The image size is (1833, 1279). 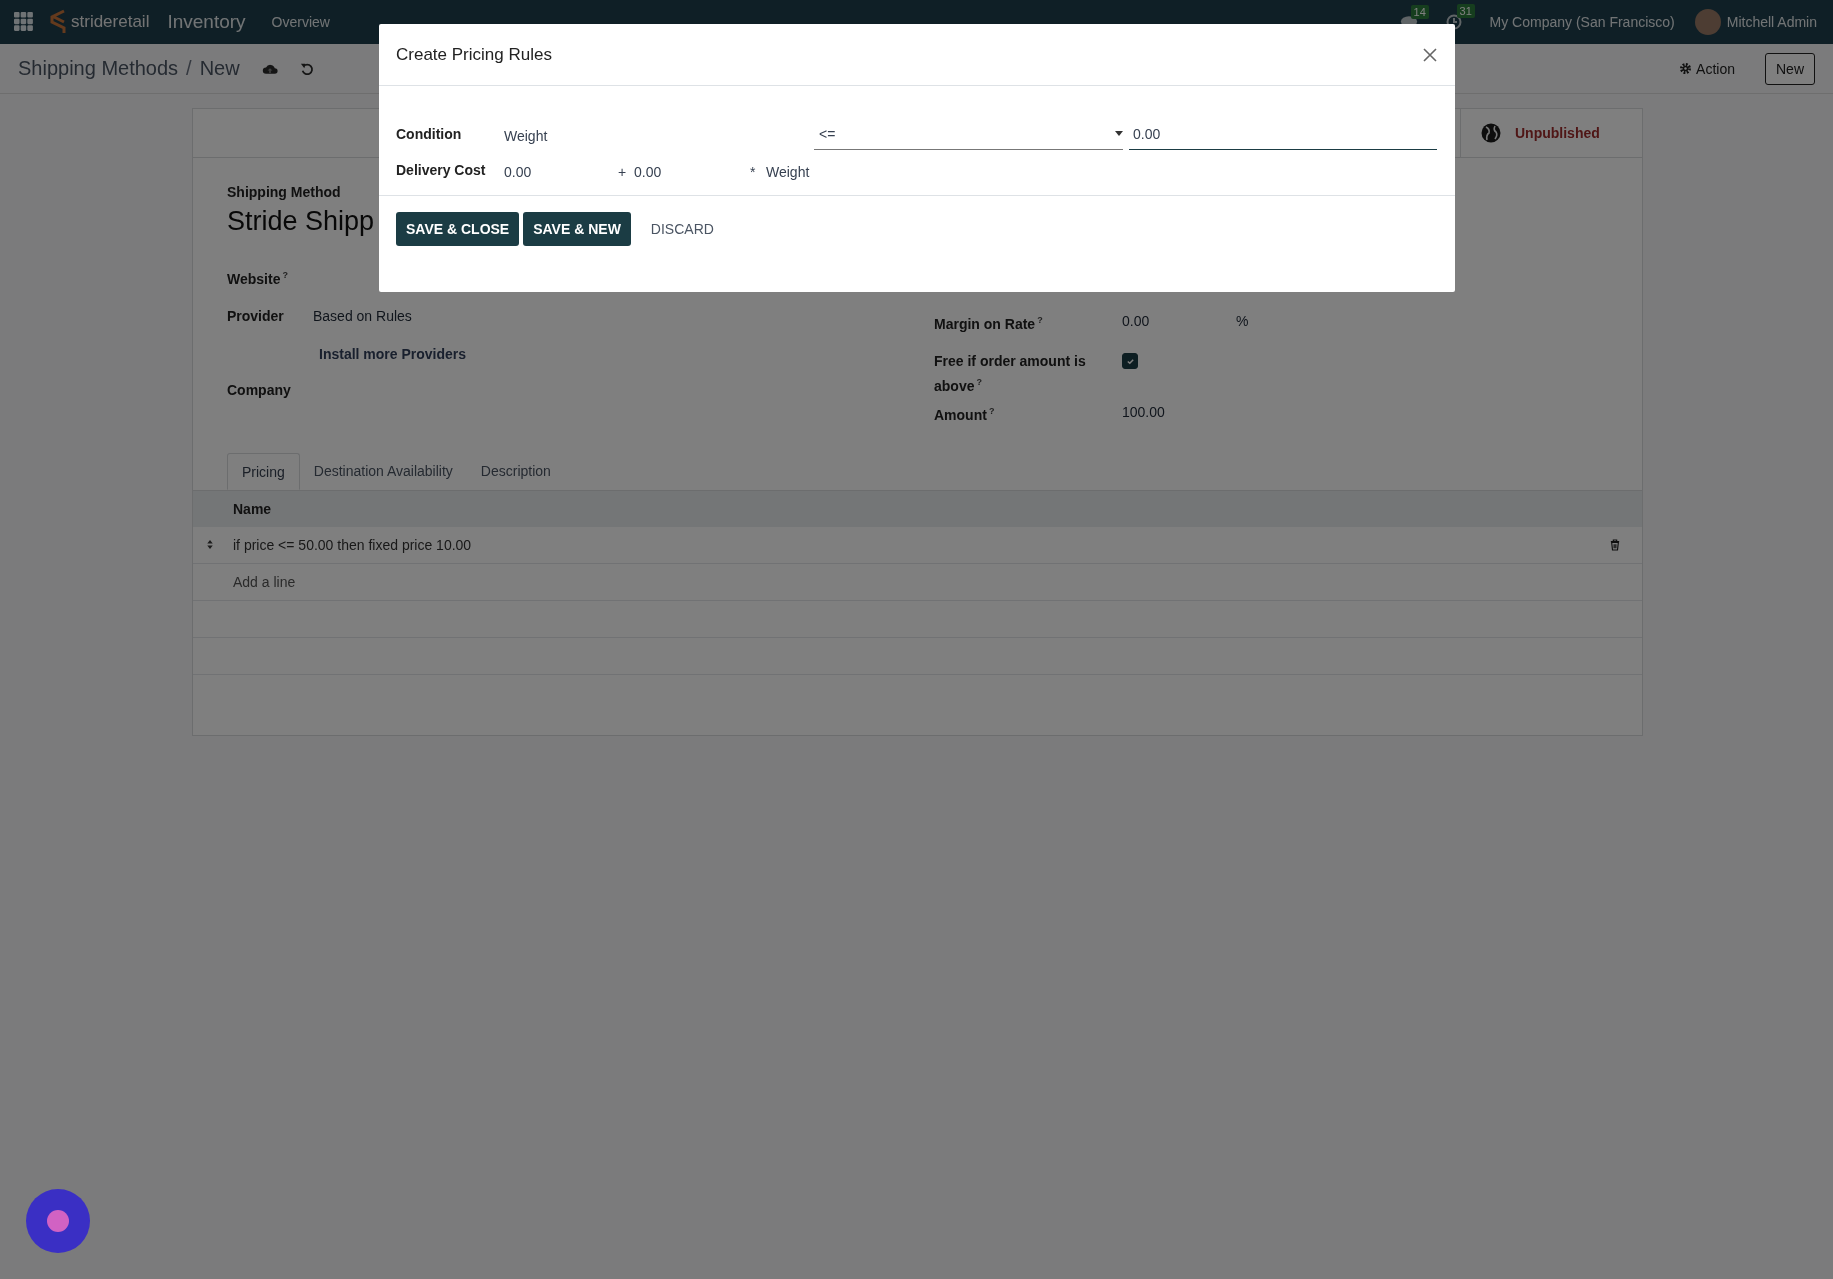 I want to click on new-button: New, so click(x=1790, y=68).